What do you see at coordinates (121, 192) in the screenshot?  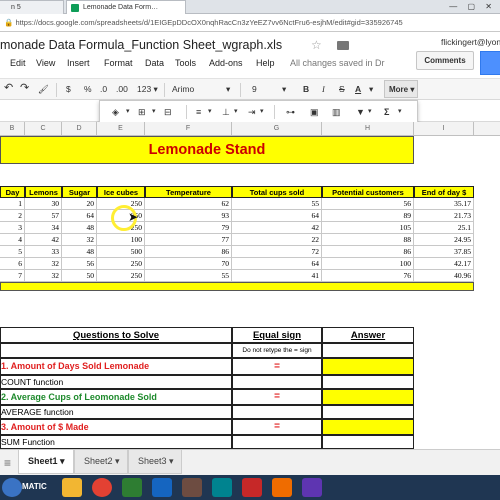 I see `header-cell-ice: Ice cubes` at bounding box center [121, 192].